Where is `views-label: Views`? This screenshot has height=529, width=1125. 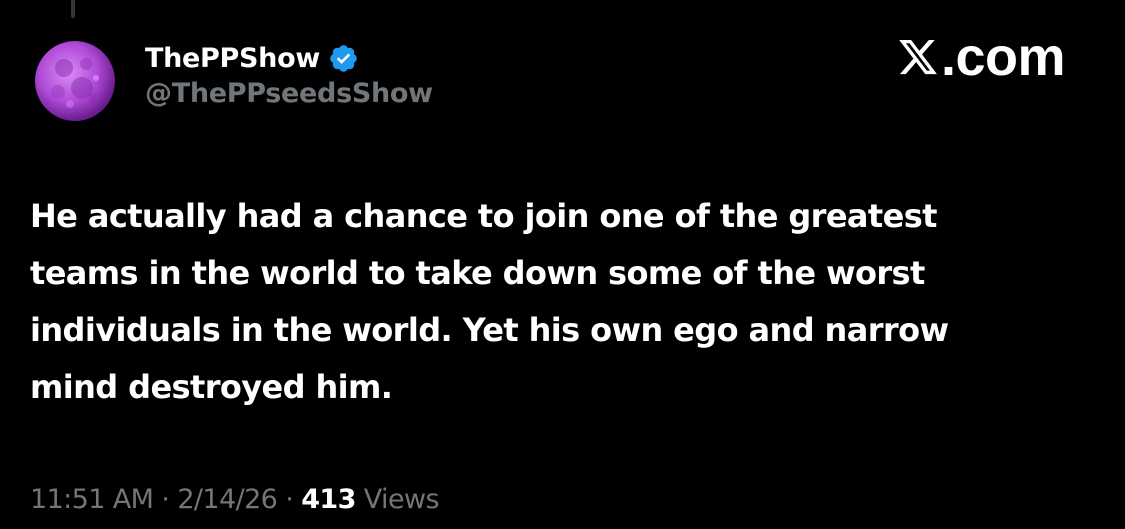
views-label: Views is located at coordinates (401, 499).